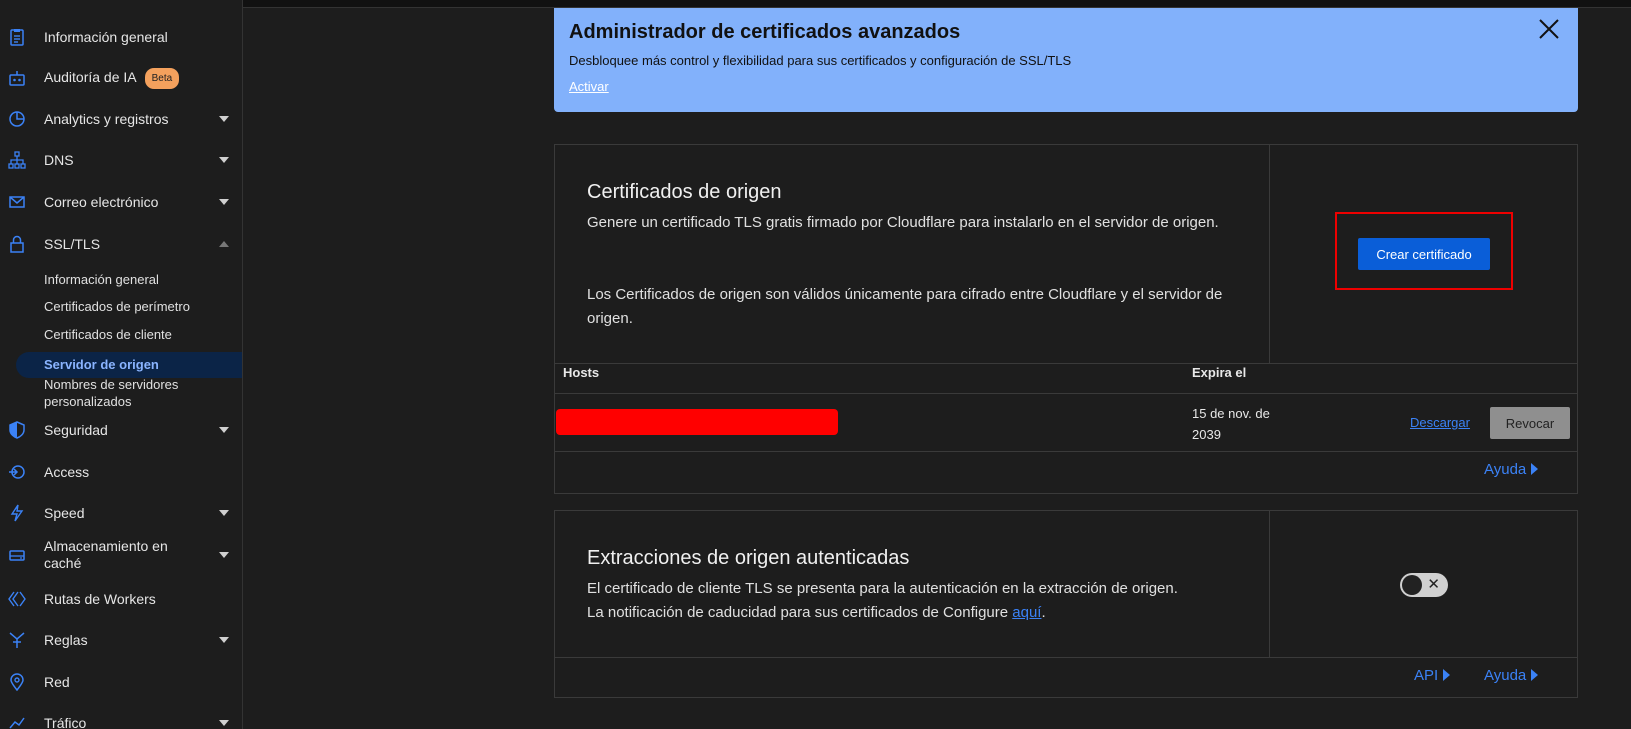 Image resolution: width=1631 pixels, height=729 pixels. I want to click on ssl-subitem-client-certificates: Certificados de cliente, so click(108, 334).